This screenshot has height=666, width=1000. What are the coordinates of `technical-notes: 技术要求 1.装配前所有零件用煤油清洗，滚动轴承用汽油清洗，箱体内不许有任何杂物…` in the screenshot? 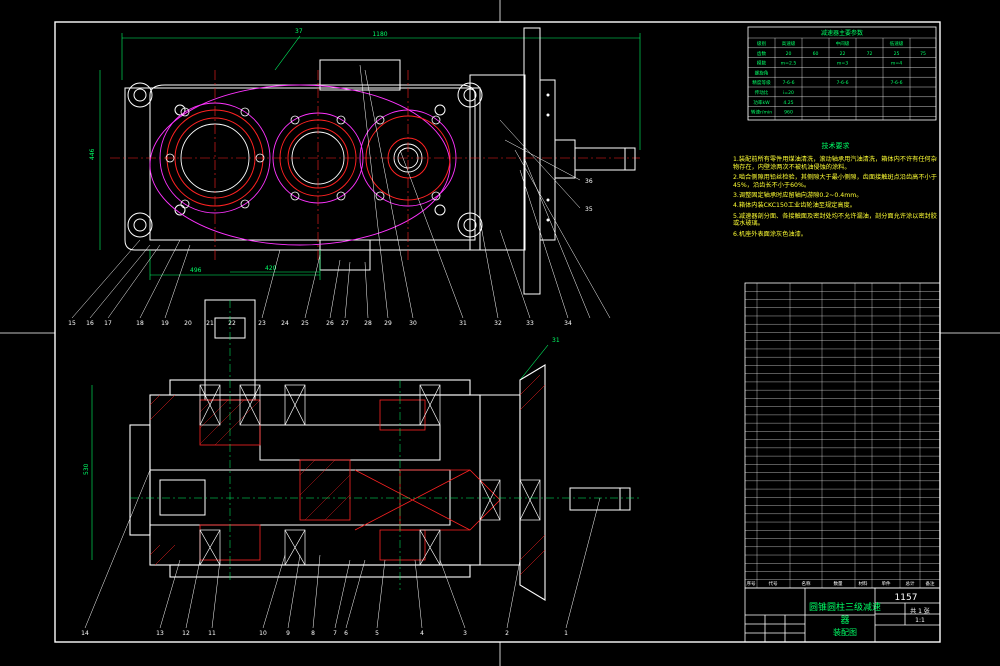 It's located at (835, 191).